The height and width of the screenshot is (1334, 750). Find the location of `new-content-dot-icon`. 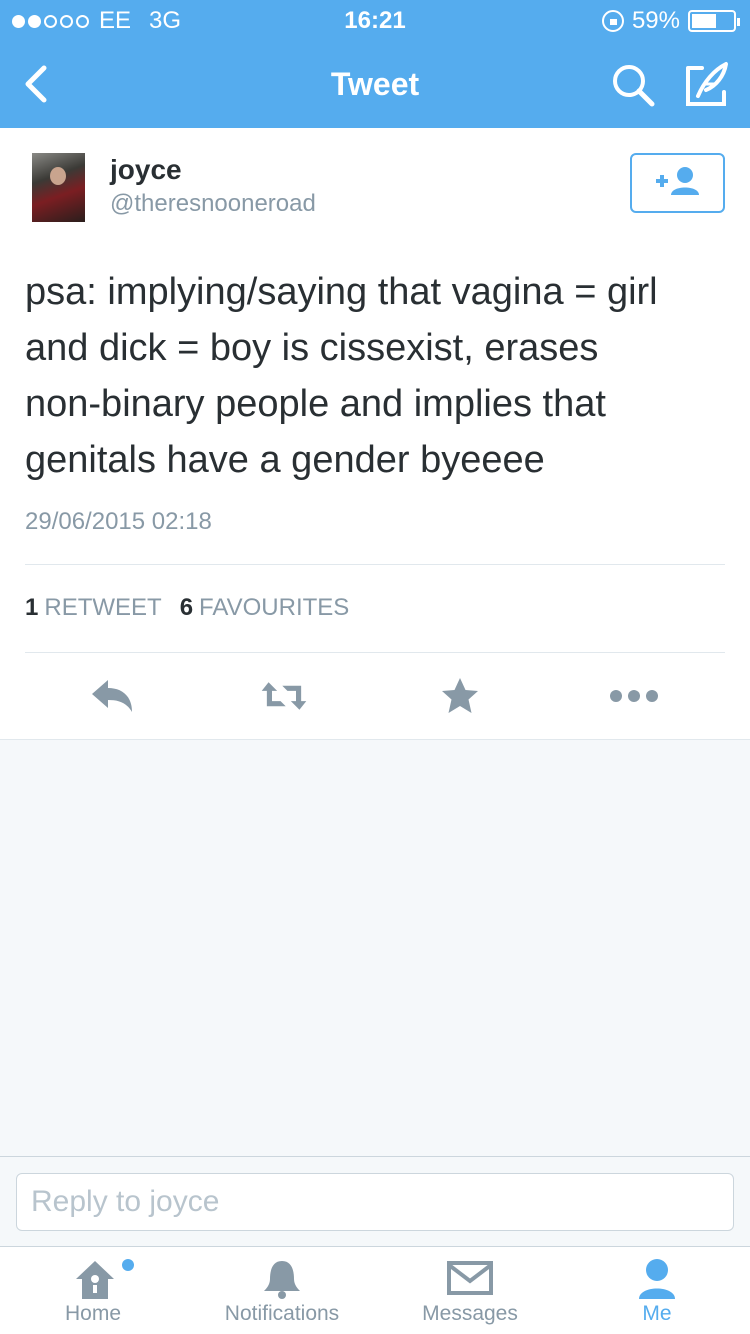

new-content-dot-icon is located at coordinates (128, 1265).